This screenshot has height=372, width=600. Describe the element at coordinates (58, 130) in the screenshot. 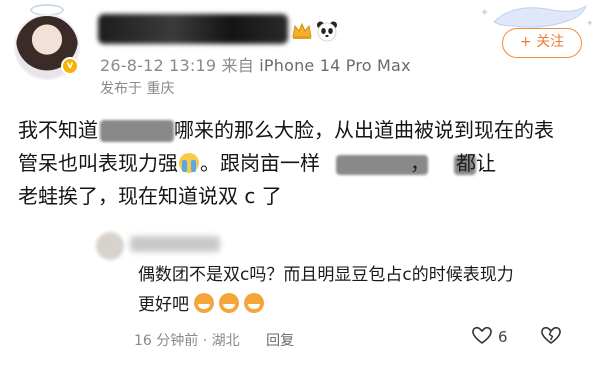

I see `post-line-1-start: 我不知道` at that location.